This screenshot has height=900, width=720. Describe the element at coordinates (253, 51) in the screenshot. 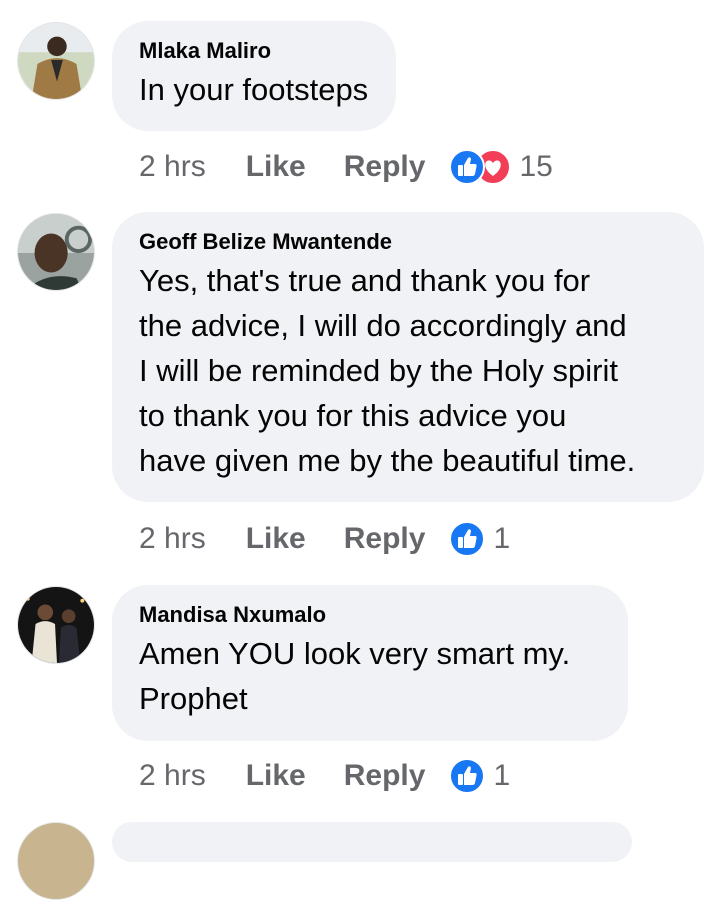

I see `comment-author: Mlaka Maliro` at that location.